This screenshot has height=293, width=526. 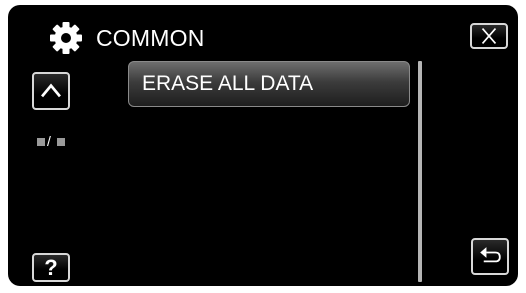 I want to click on return-icon, so click(x=490, y=255).